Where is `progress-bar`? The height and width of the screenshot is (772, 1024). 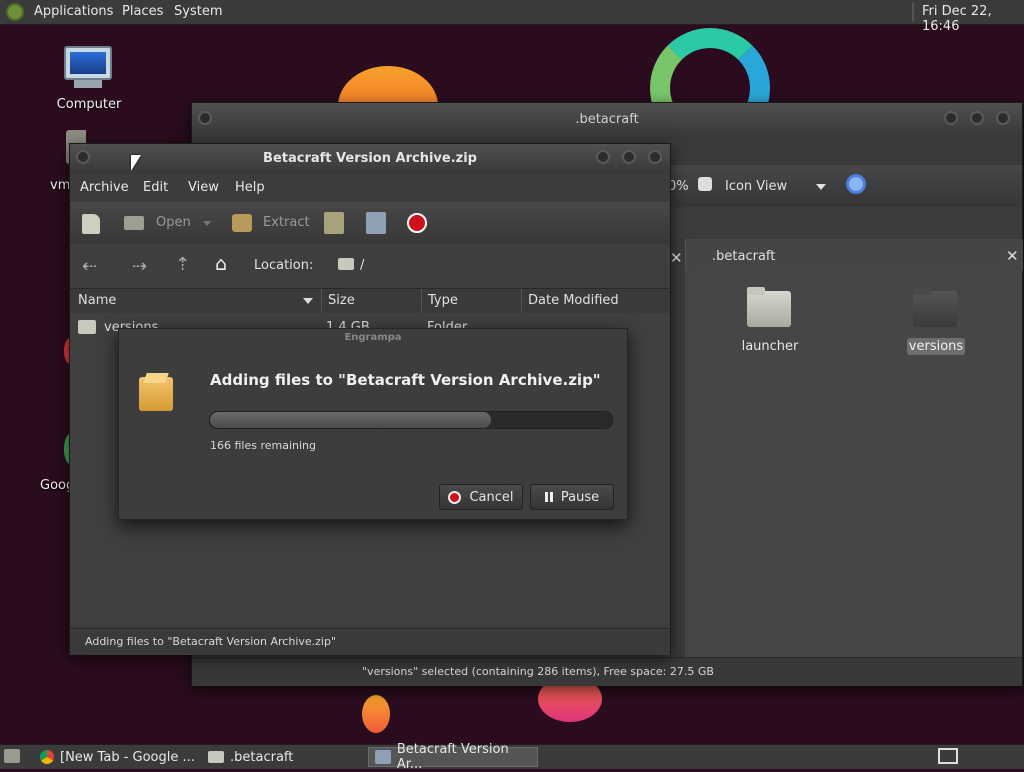
progress-bar is located at coordinates (411, 420).